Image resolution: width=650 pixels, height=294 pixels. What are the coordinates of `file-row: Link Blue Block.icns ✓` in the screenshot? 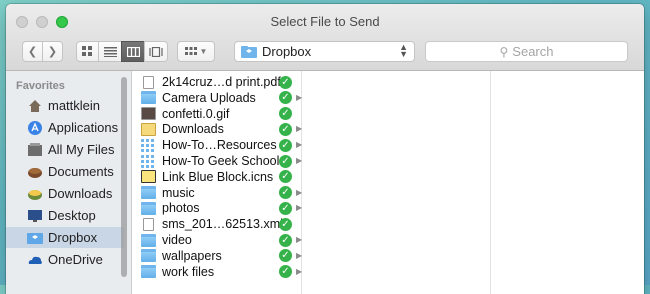 It's located at (216, 177).